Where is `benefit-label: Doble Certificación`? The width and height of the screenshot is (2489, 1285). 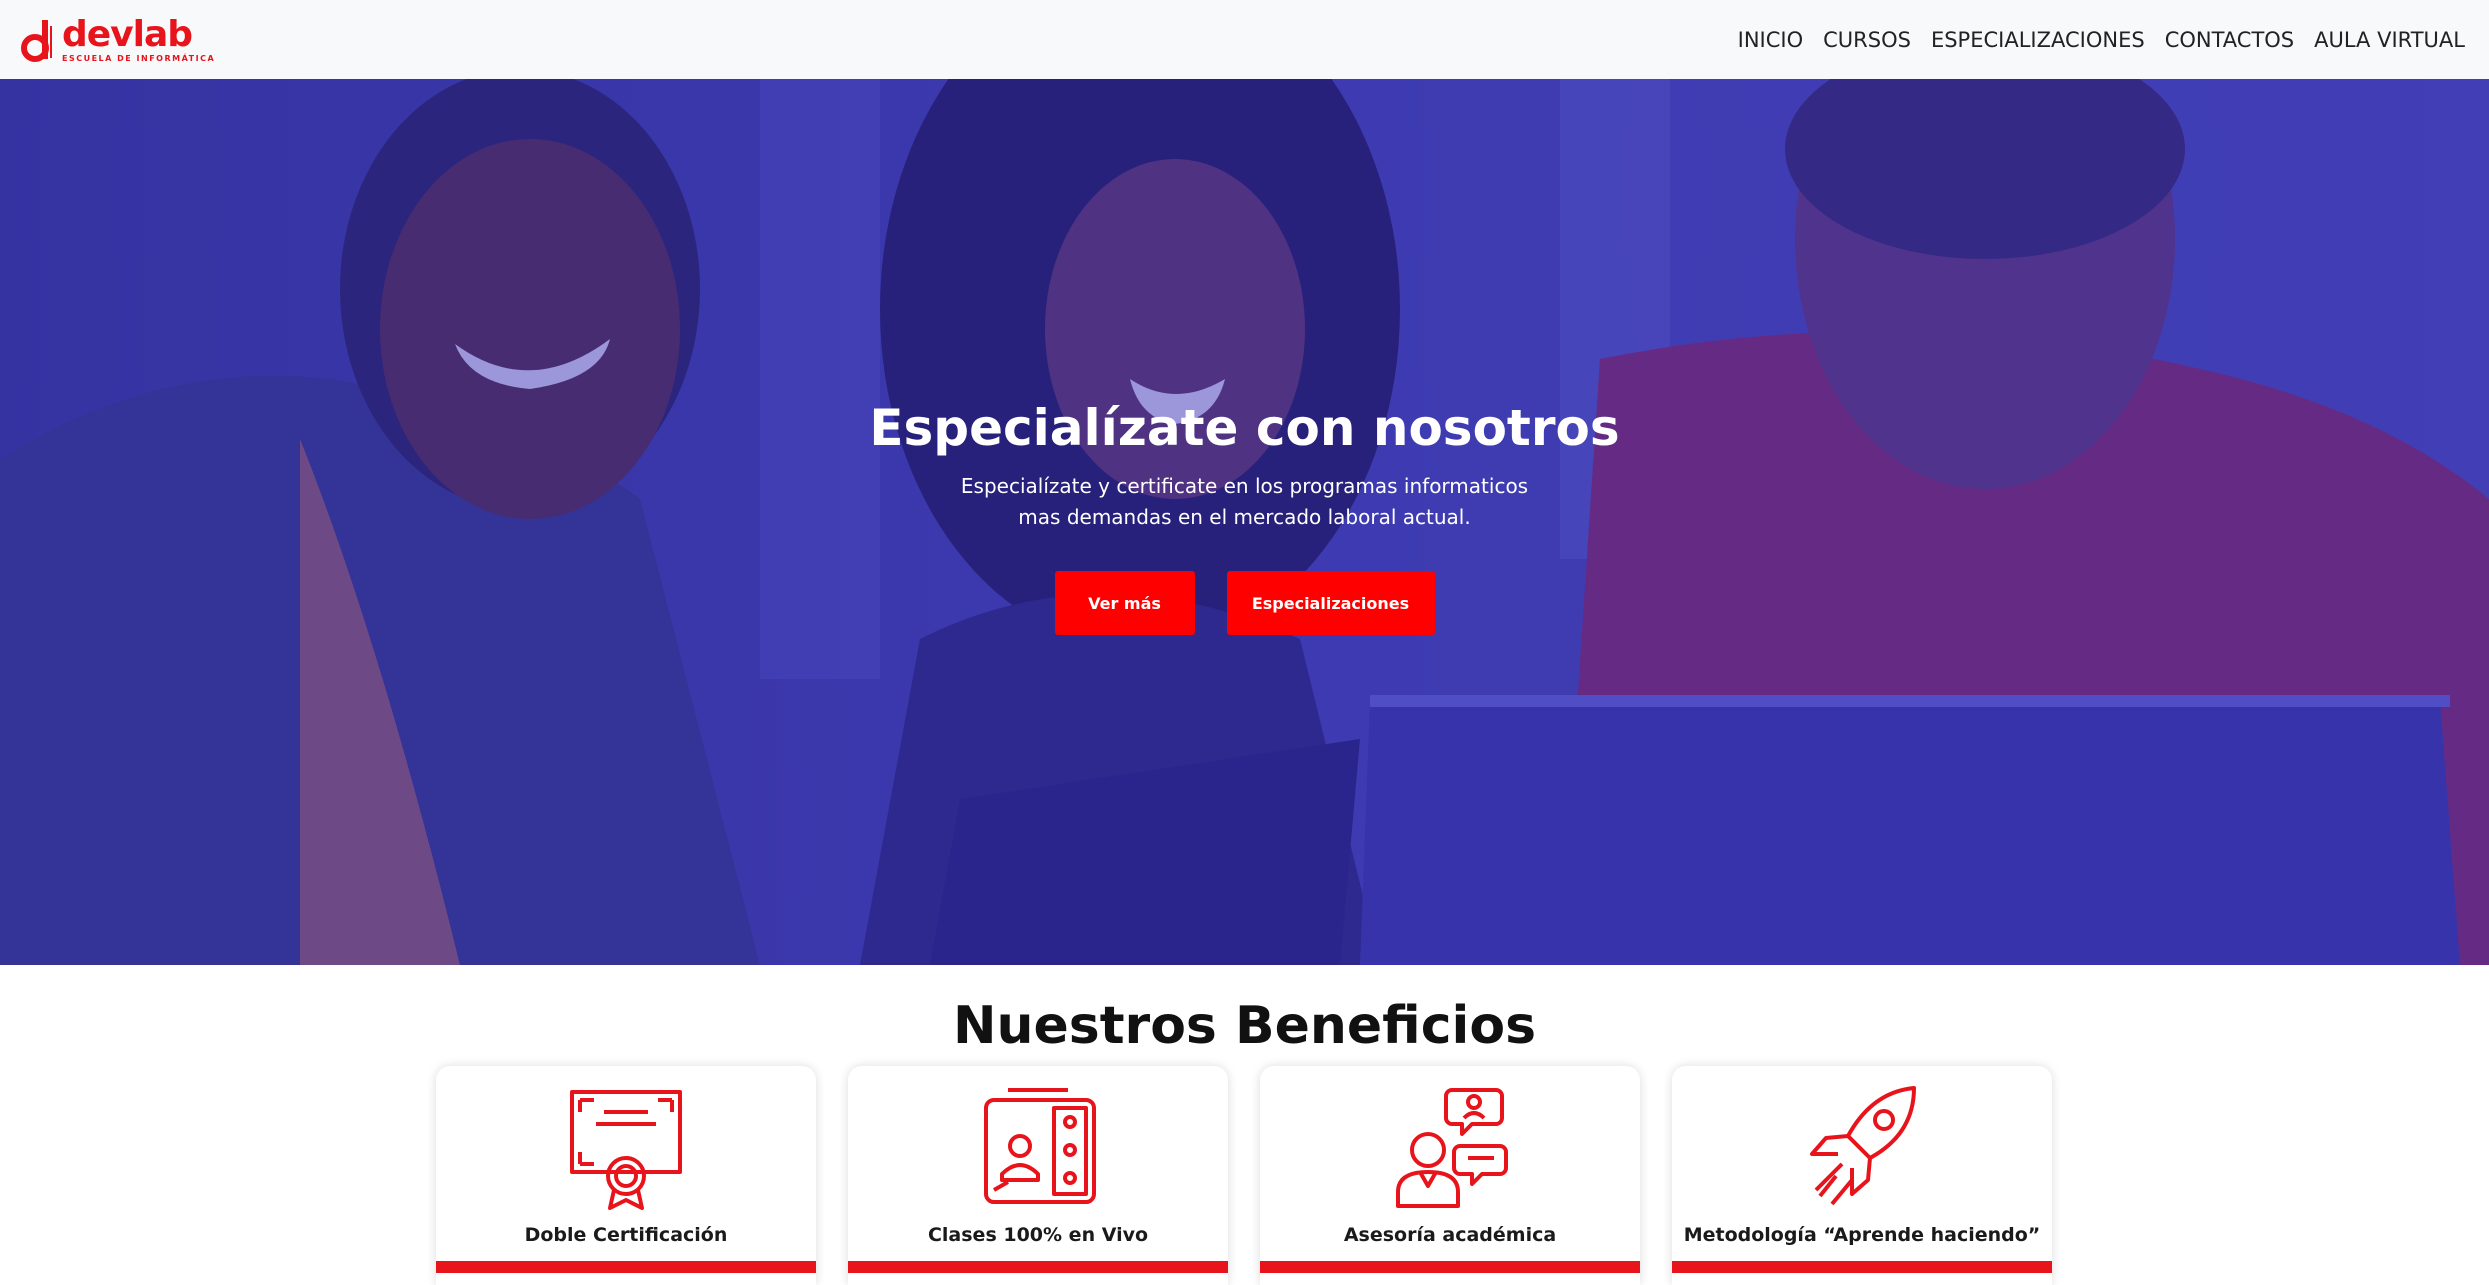
benefit-label: Doble Certificación is located at coordinates (626, 1235).